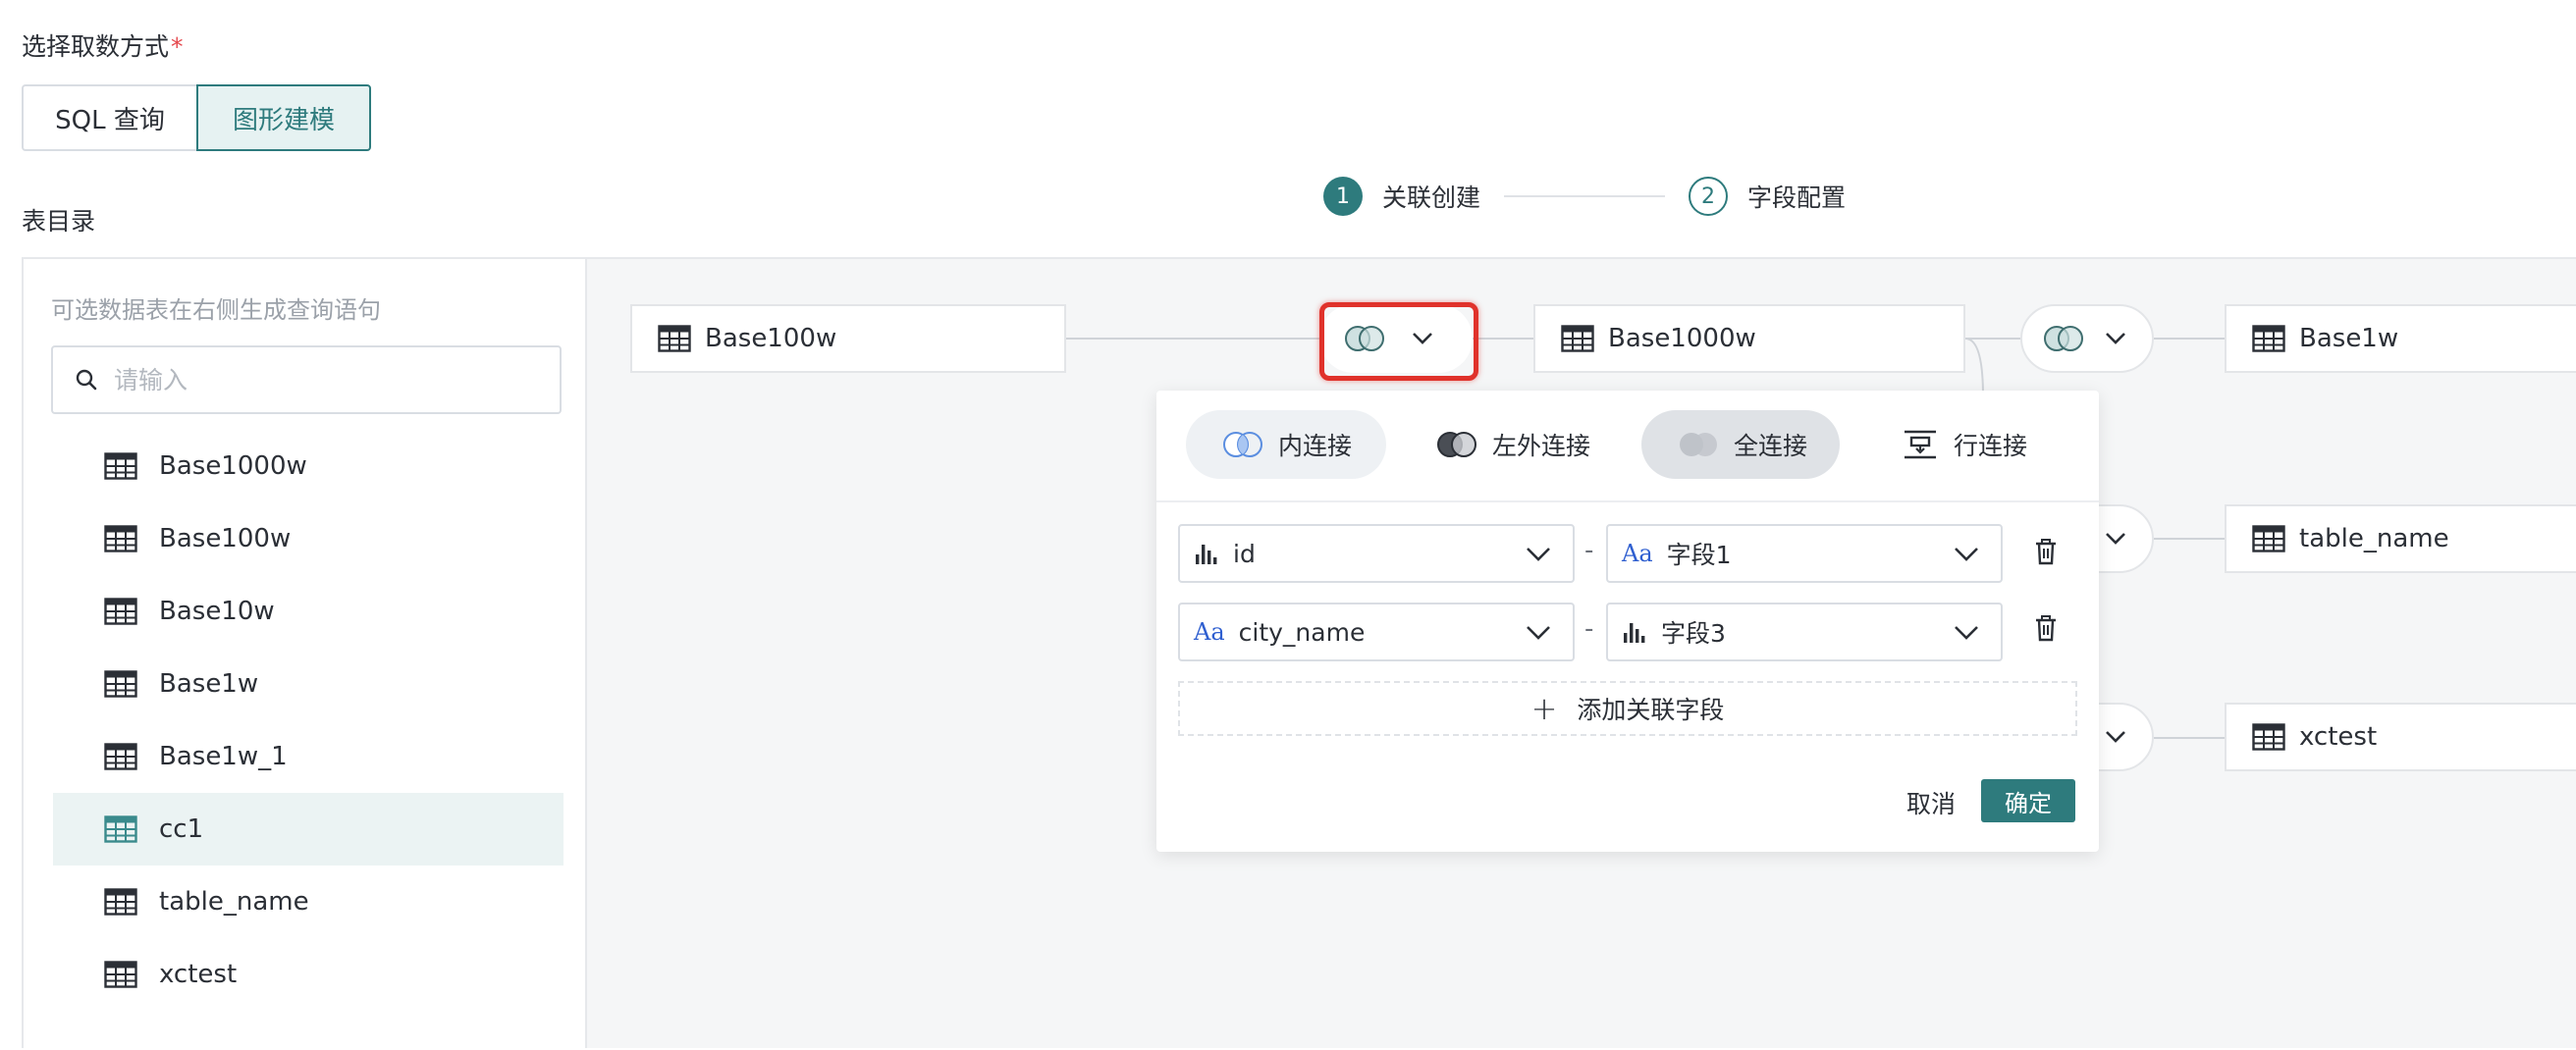 This screenshot has width=2576, height=1050. Describe the element at coordinates (1541, 446) in the screenshot. I see `join-type-label: 左外连接` at that location.